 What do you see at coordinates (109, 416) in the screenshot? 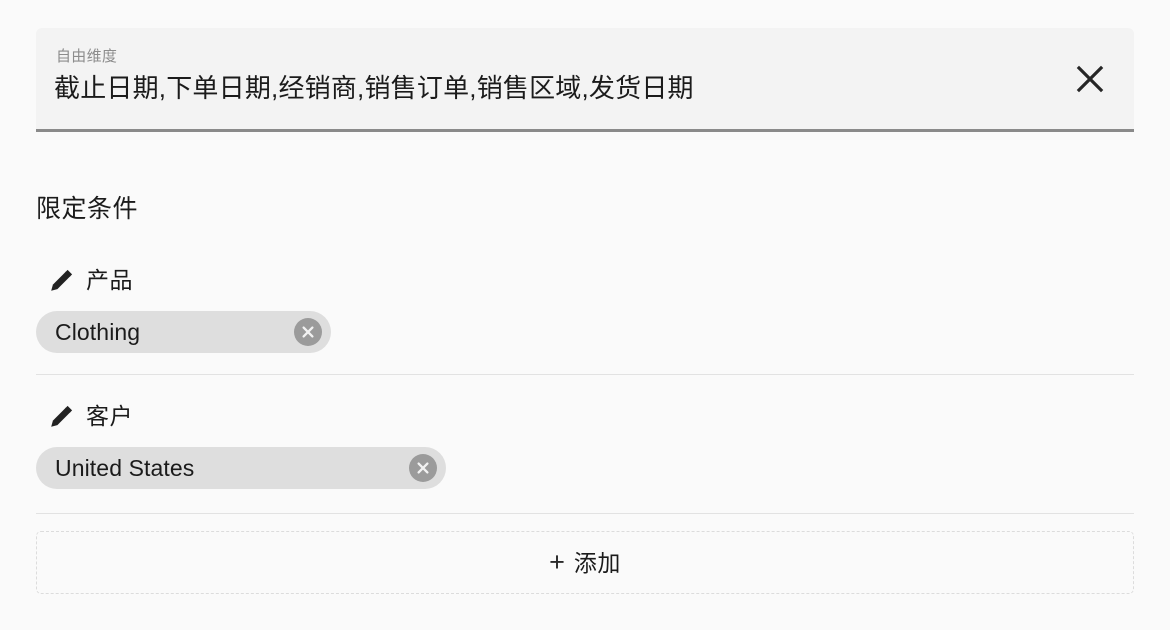
I see `condition-name: 客户` at bounding box center [109, 416].